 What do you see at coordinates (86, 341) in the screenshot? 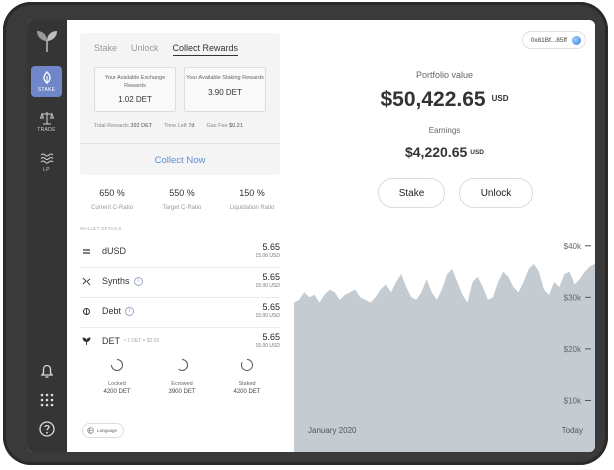
I see `det-logo-icon` at bounding box center [86, 341].